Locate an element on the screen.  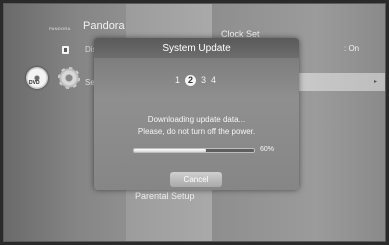
step-indicator: 1 2 3 4 is located at coordinates (195, 80).